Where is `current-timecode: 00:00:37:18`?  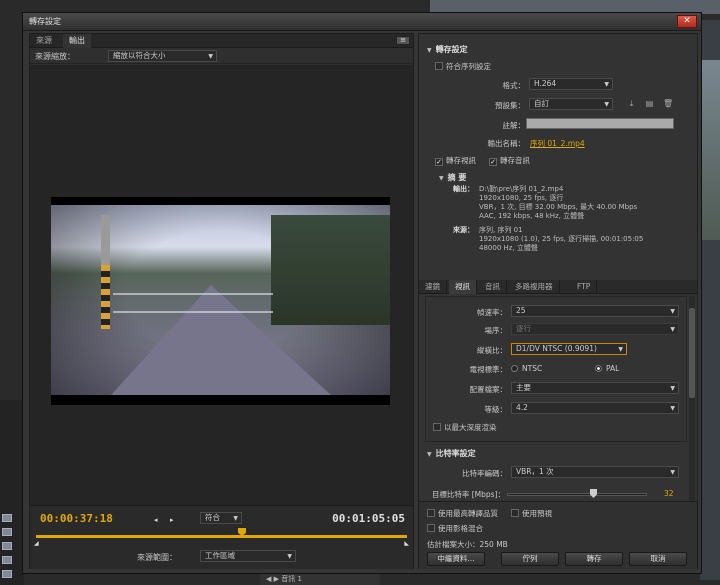 current-timecode: 00:00:37:18 is located at coordinates (76, 518).